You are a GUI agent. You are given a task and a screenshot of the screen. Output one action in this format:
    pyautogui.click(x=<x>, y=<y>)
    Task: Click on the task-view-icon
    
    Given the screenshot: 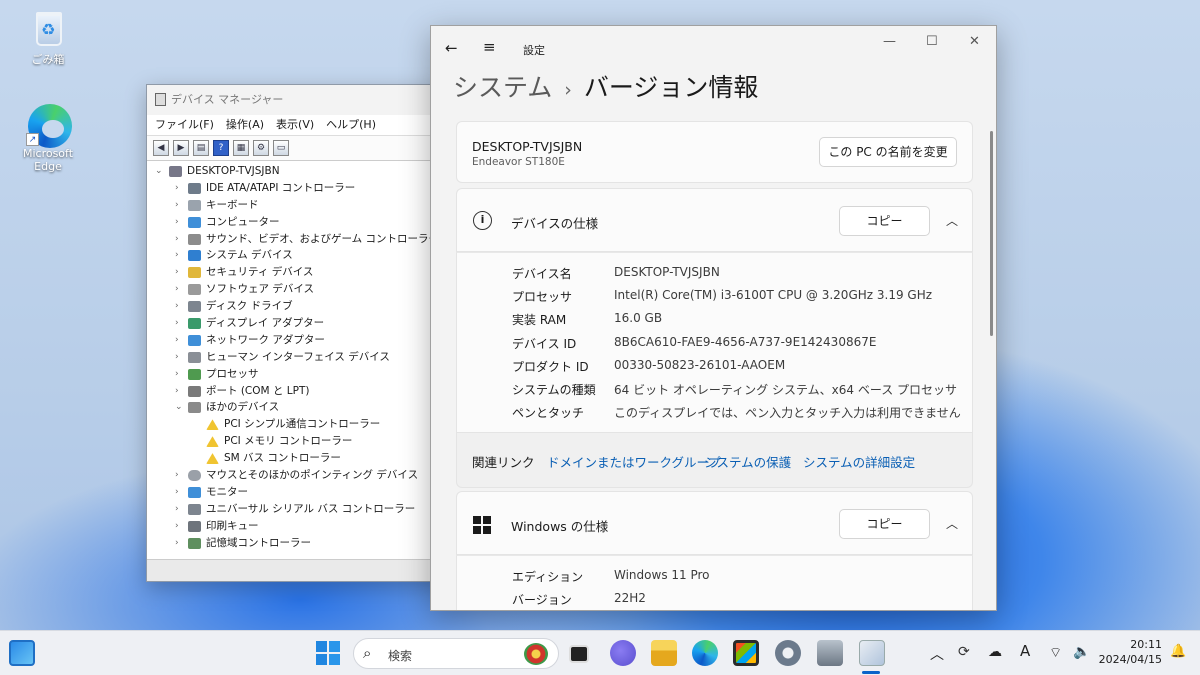 What is the action you would take?
    pyautogui.click(x=579, y=654)
    